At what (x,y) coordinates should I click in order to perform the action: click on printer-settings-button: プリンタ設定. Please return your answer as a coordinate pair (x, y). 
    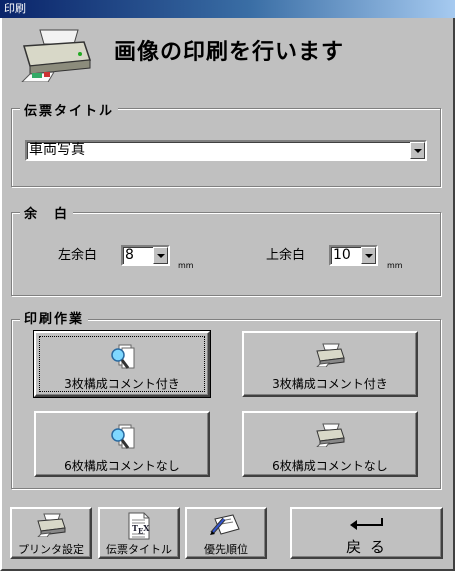
    Looking at the image, I should click on (51, 533).